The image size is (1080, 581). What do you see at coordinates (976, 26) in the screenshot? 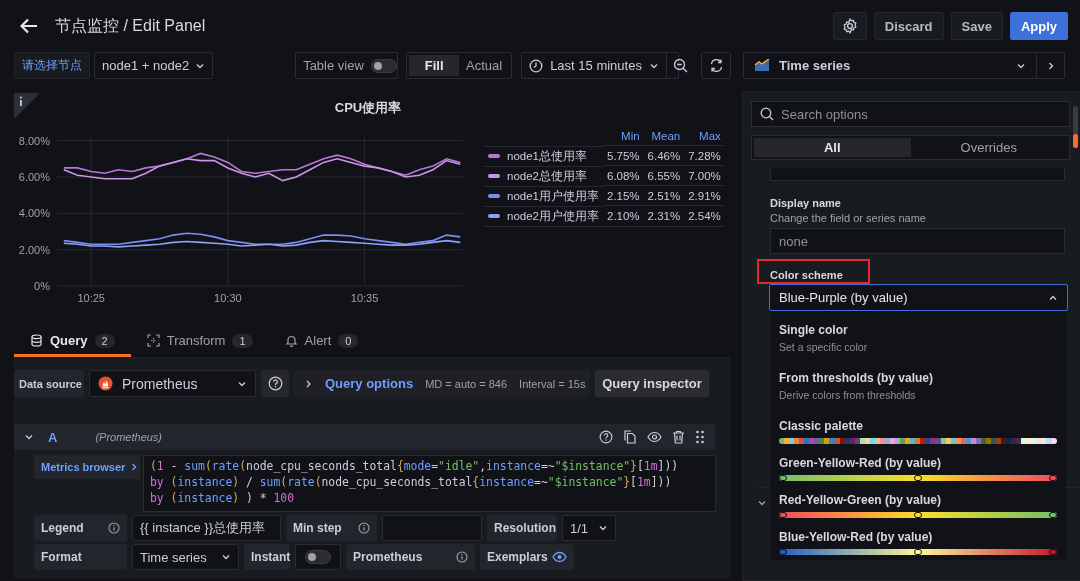
I see `secondary-button: Save` at bounding box center [976, 26].